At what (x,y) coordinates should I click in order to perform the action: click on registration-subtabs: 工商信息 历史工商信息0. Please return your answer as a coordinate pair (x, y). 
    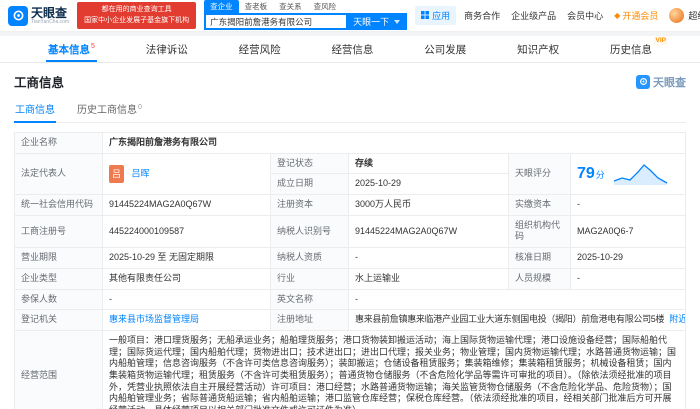
    Looking at the image, I should click on (350, 110).